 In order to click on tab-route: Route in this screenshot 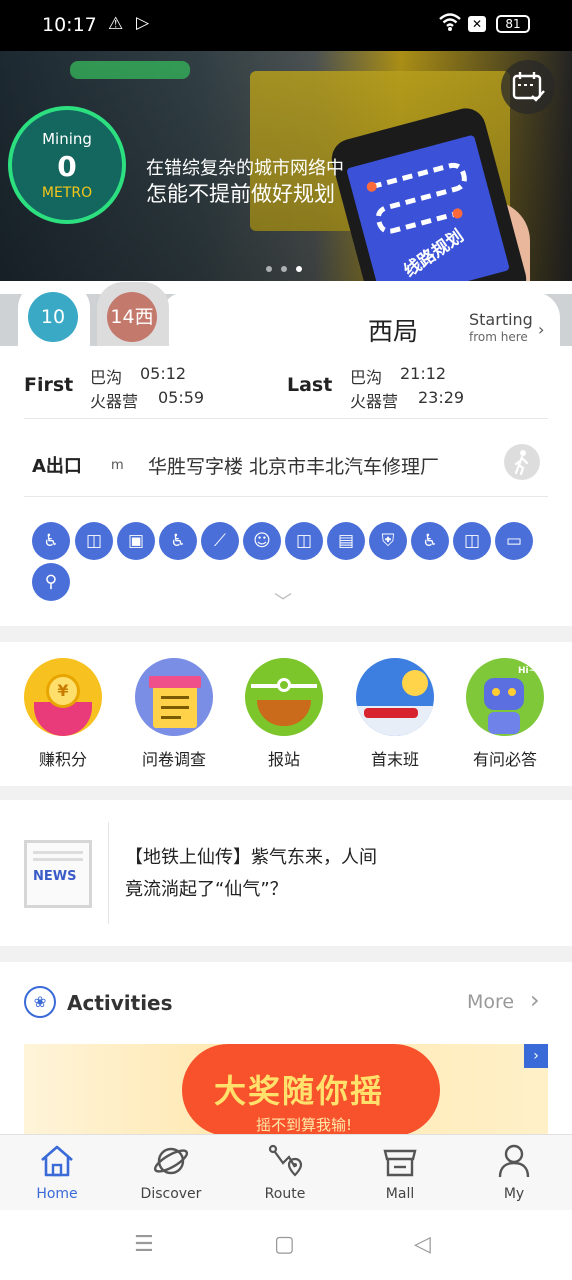, I will do `click(285, 1171)`.